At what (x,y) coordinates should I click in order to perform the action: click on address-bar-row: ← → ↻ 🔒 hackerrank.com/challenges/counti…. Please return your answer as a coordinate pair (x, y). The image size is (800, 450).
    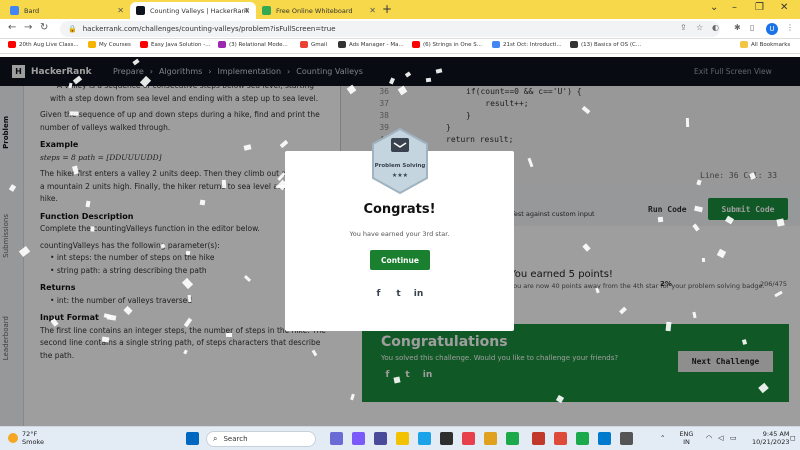
    Looking at the image, I should click on (400, 29).